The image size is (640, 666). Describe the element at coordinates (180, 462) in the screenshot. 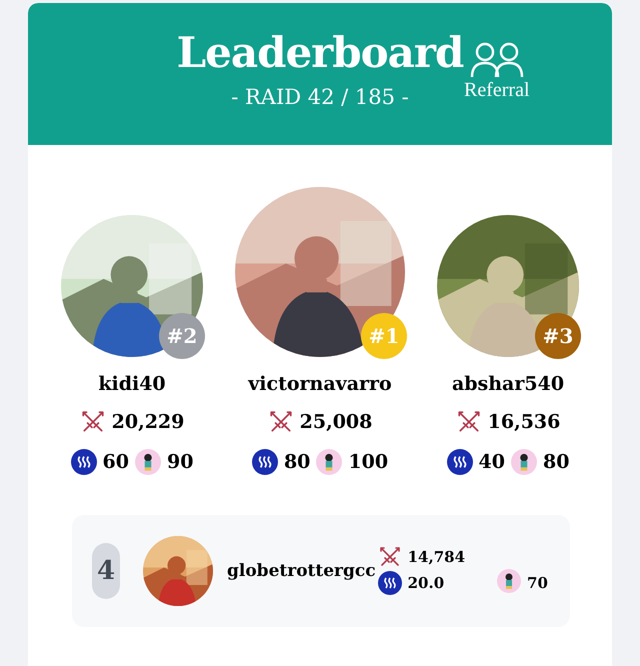

I see `token-value: 90` at that location.